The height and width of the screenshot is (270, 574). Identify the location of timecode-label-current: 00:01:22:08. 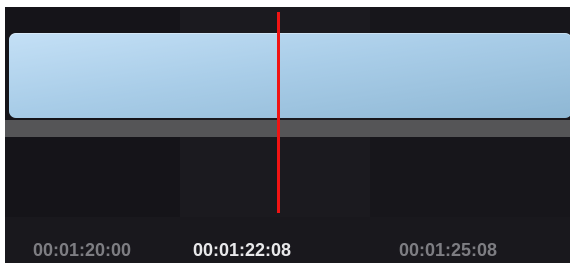
(242, 250).